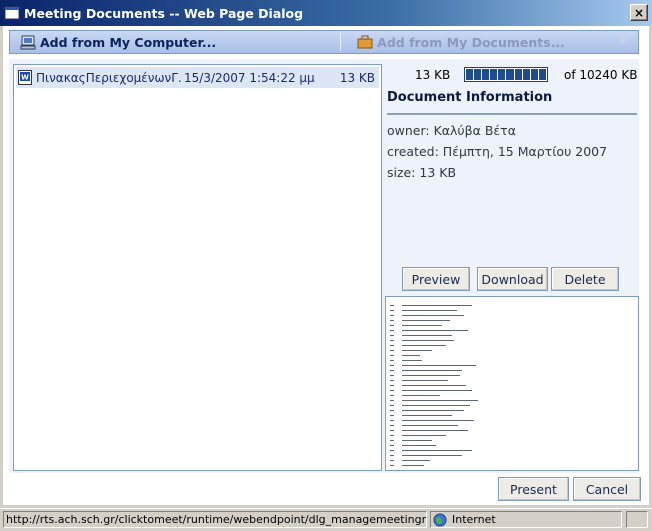 This screenshot has height=531, width=652. Describe the element at coordinates (326, 13) in the screenshot. I see `window-titlebar: Meeting Documents -- Web Page Dialog ×` at that location.